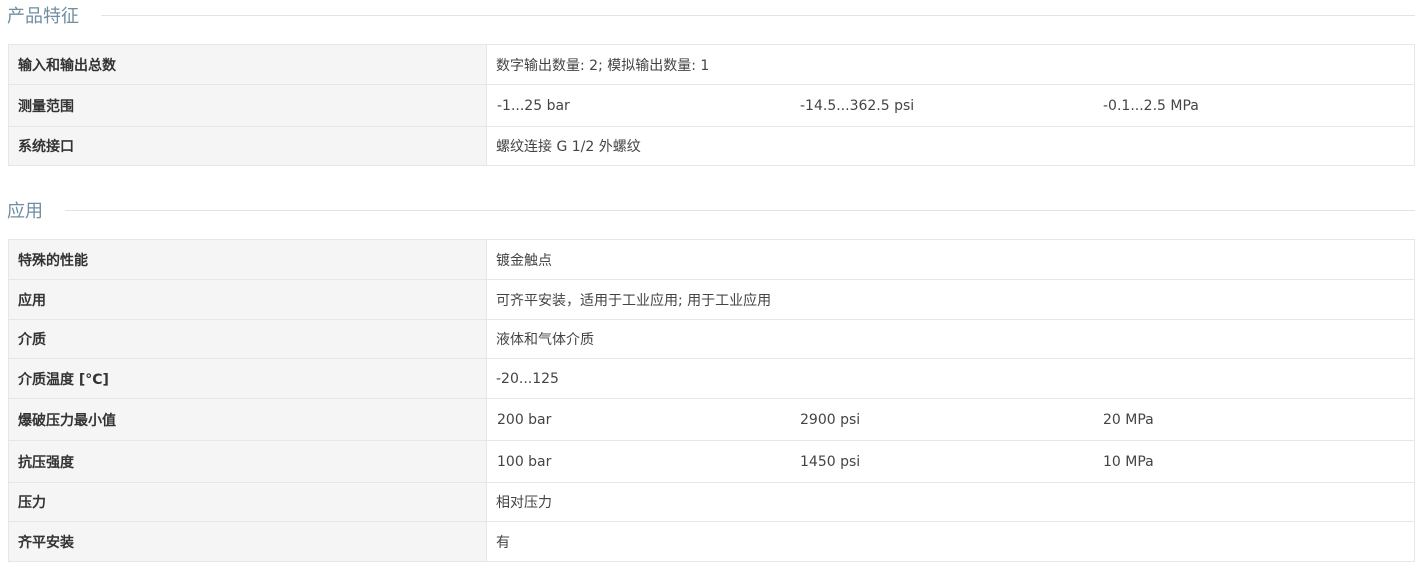 The image size is (1426, 568). What do you see at coordinates (950, 339) in the screenshot?
I see `row-value: 液体和气体介质` at bounding box center [950, 339].